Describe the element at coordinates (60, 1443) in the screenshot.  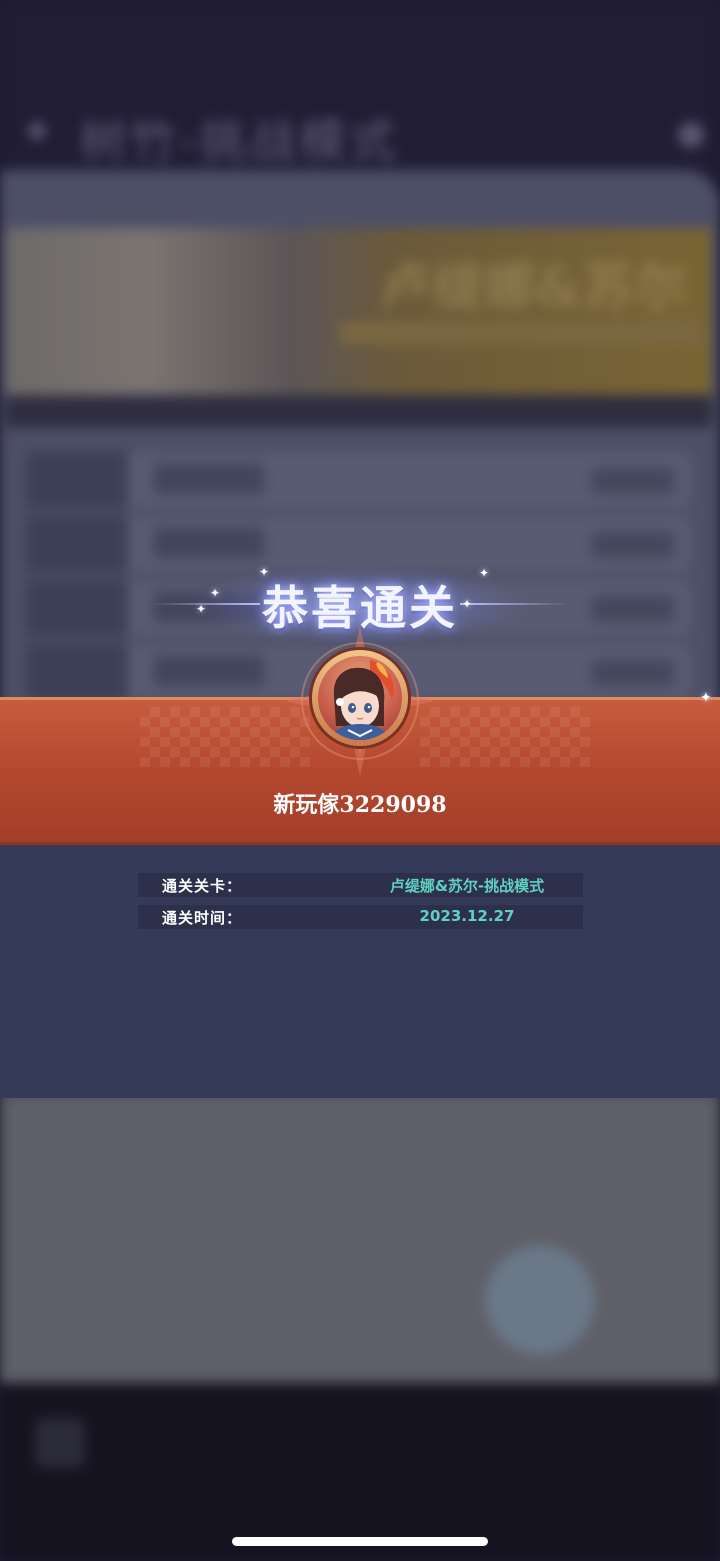
I see `background-back-icon` at that location.